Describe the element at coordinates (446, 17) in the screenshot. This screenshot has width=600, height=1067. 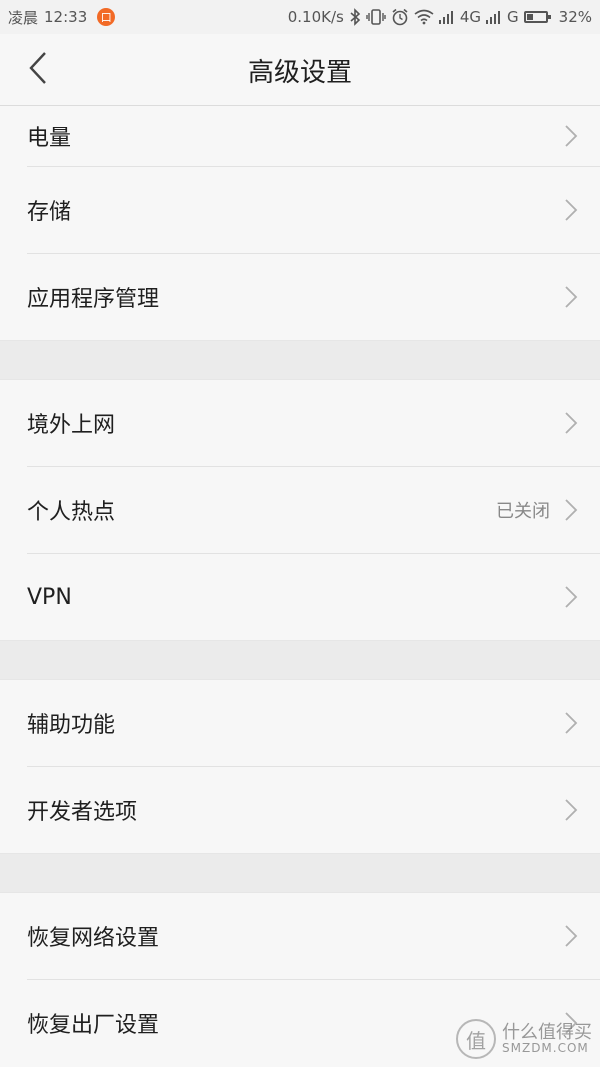
I see `signal-strength-icon` at that location.